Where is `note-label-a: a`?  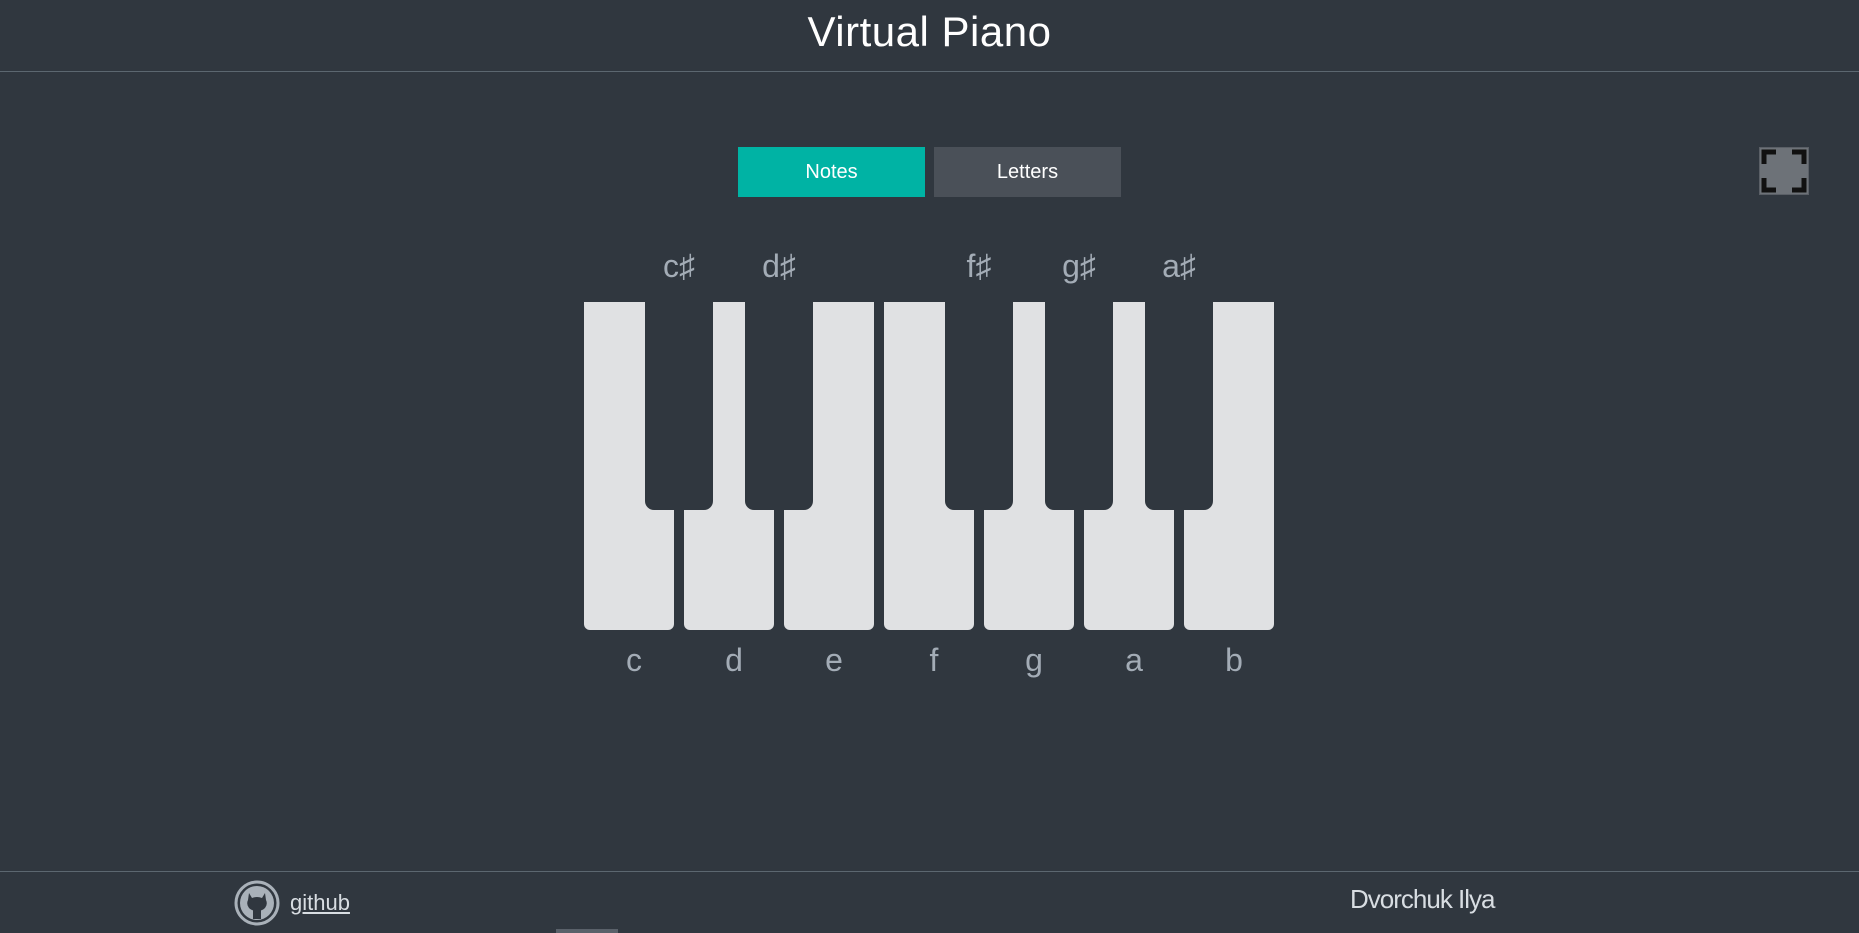
note-label-a: a is located at coordinates (1134, 660).